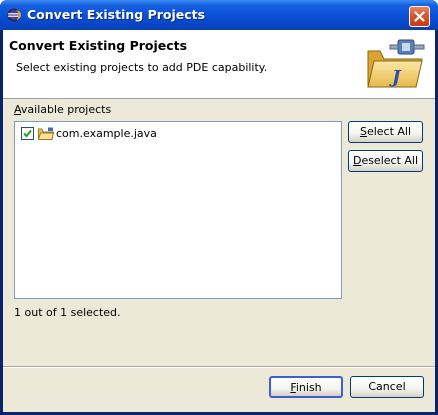  I want to click on close-button, so click(419, 16).